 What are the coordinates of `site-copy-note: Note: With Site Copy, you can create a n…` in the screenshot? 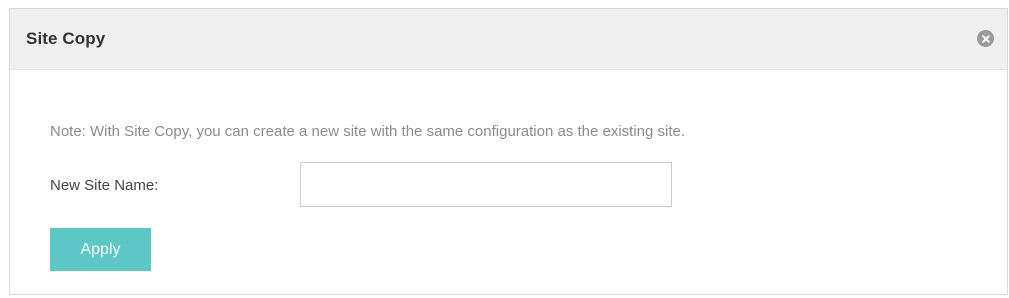 It's located at (368, 131).